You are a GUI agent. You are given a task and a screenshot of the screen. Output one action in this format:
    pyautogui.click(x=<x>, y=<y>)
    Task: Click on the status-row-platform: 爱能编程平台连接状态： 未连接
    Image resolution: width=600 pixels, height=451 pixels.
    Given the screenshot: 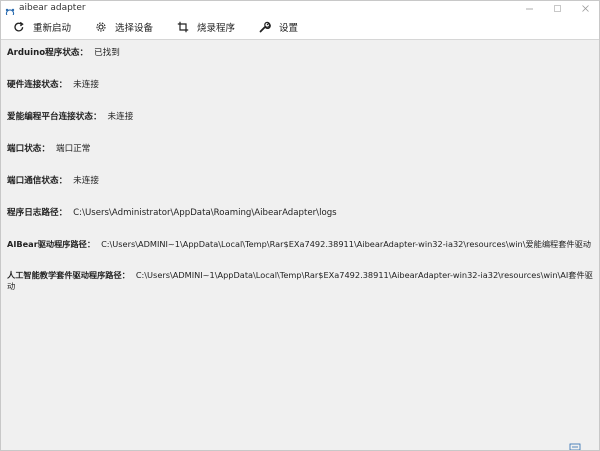 What is the action you would take?
    pyautogui.click(x=70, y=117)
    